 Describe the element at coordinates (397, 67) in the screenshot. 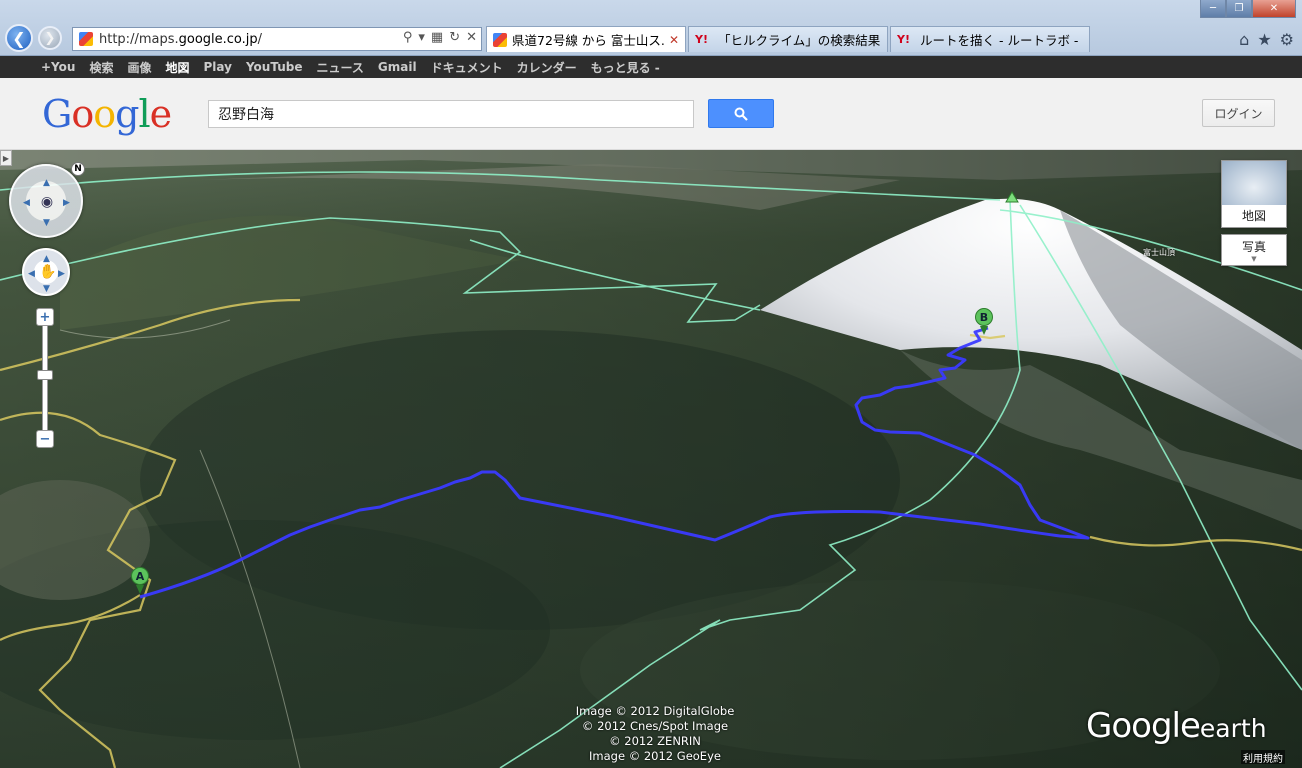

I see `gbar-item-gmail: Gmail` at that location.